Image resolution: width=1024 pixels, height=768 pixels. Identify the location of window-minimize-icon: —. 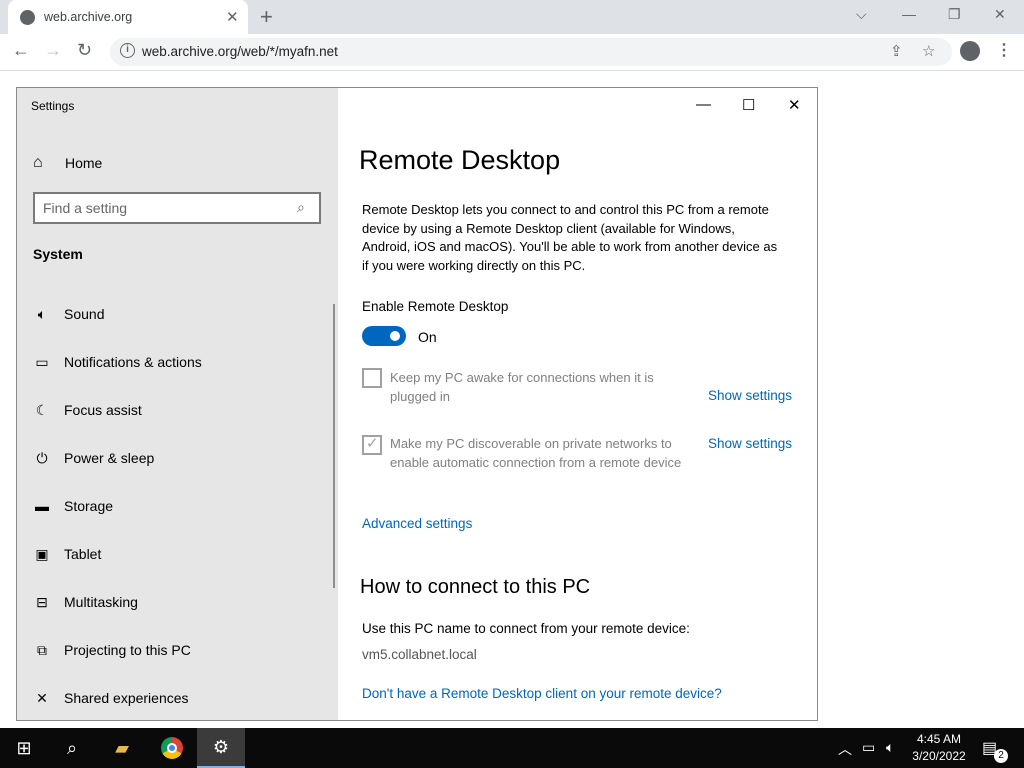
(703, 104).